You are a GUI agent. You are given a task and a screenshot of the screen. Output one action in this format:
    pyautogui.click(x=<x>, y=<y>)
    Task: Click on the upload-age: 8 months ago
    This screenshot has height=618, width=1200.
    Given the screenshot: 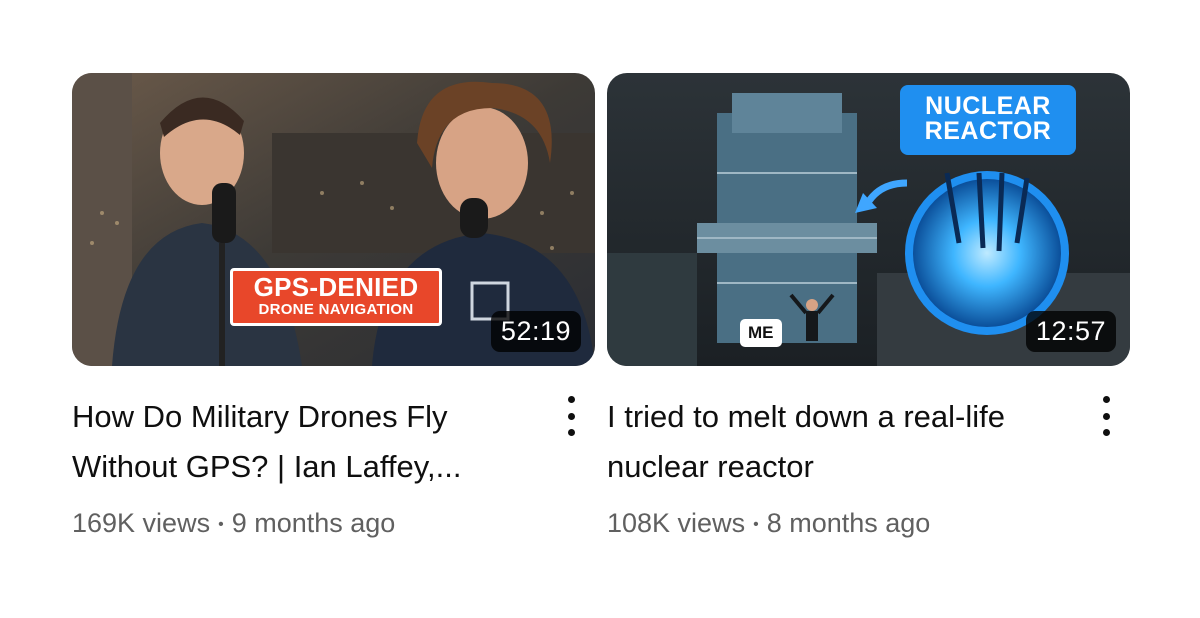 What is the action you would take?
    pyautogui.click(x=848, y=523)
    